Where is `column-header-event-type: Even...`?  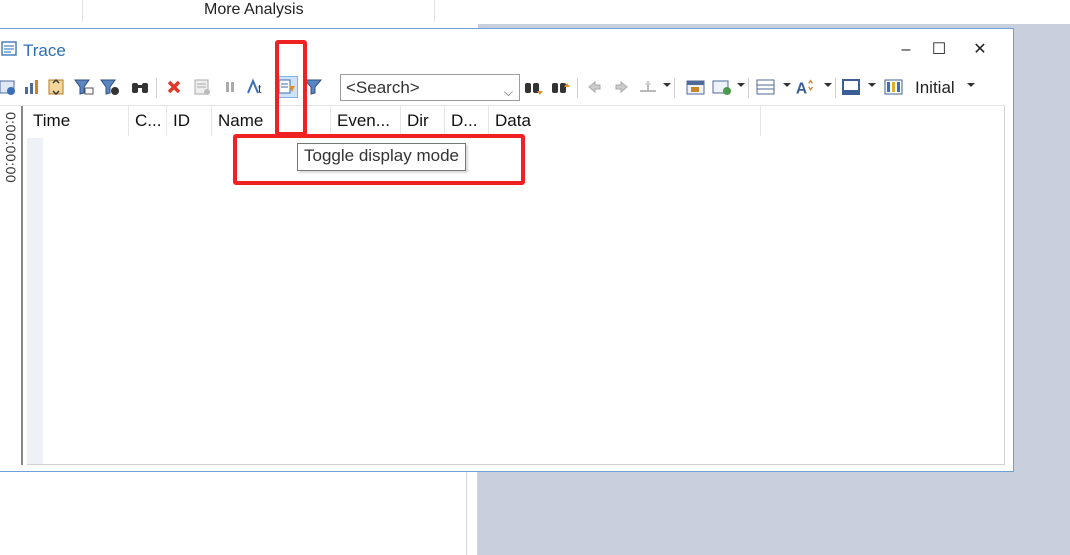 column-header-event-type: Even... is located at coordinates (366, 121).